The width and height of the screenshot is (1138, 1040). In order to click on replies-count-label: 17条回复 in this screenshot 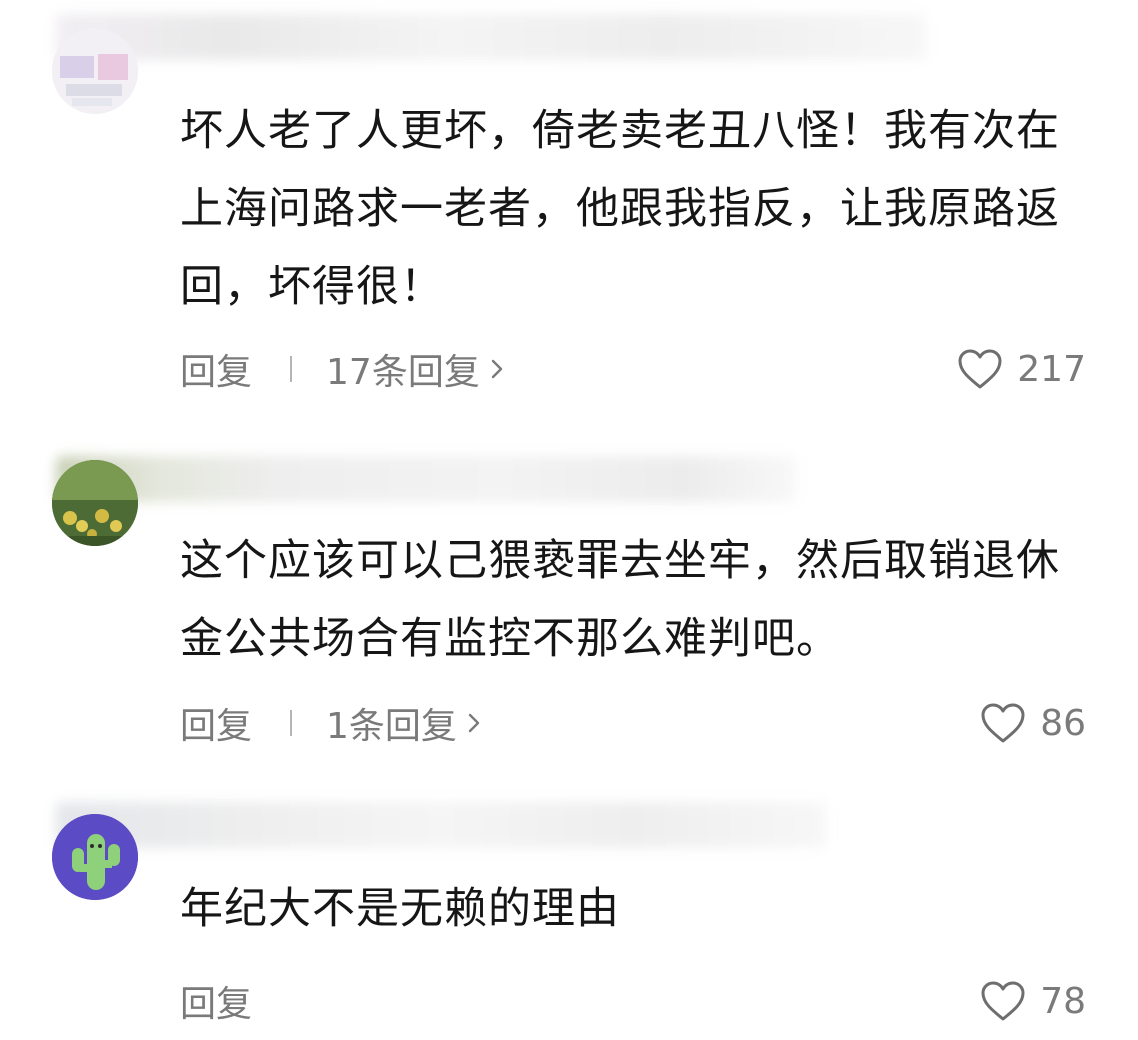, I will do `click(403, 372)`.